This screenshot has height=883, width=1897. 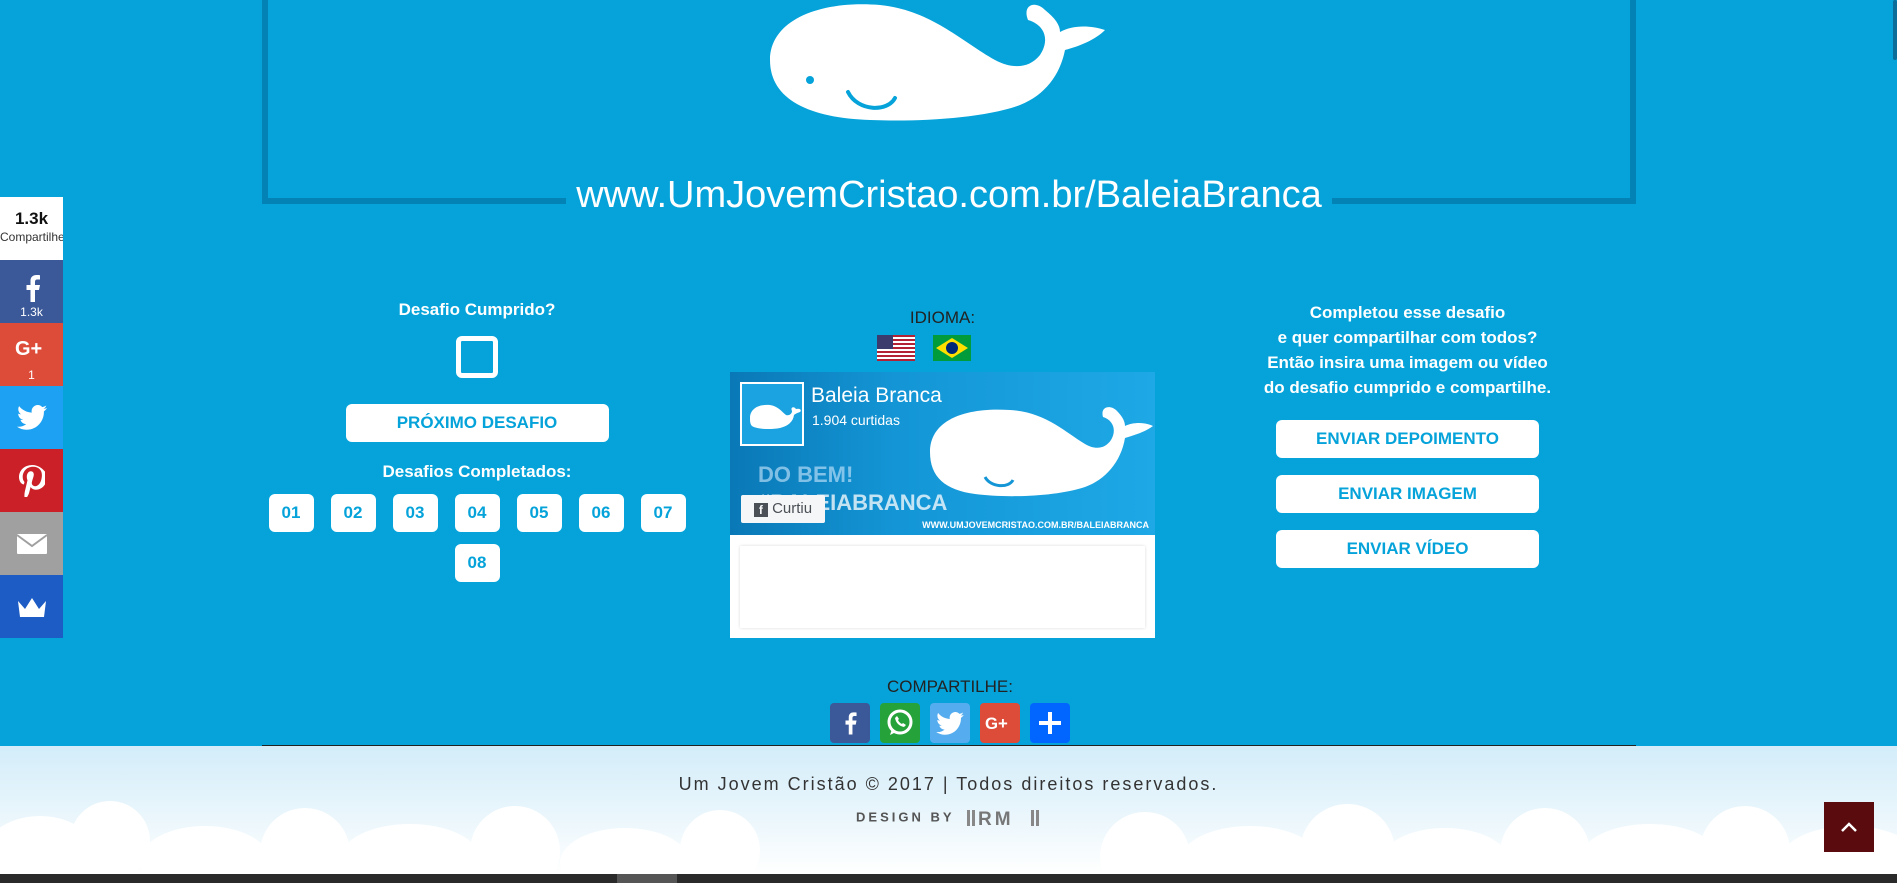 What do you see at coordinates (948, 878) in the screenshot?
I see `horizontal-scrollbar` at bounding box center [948, 878].